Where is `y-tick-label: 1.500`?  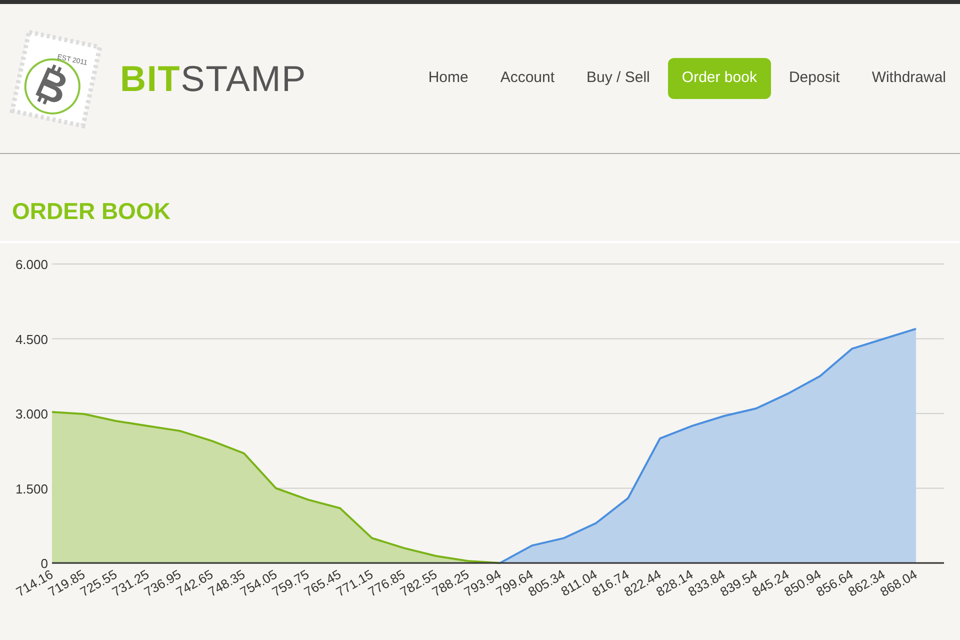
y-tick-label: 1.500 is located at coordinates (31, 488).